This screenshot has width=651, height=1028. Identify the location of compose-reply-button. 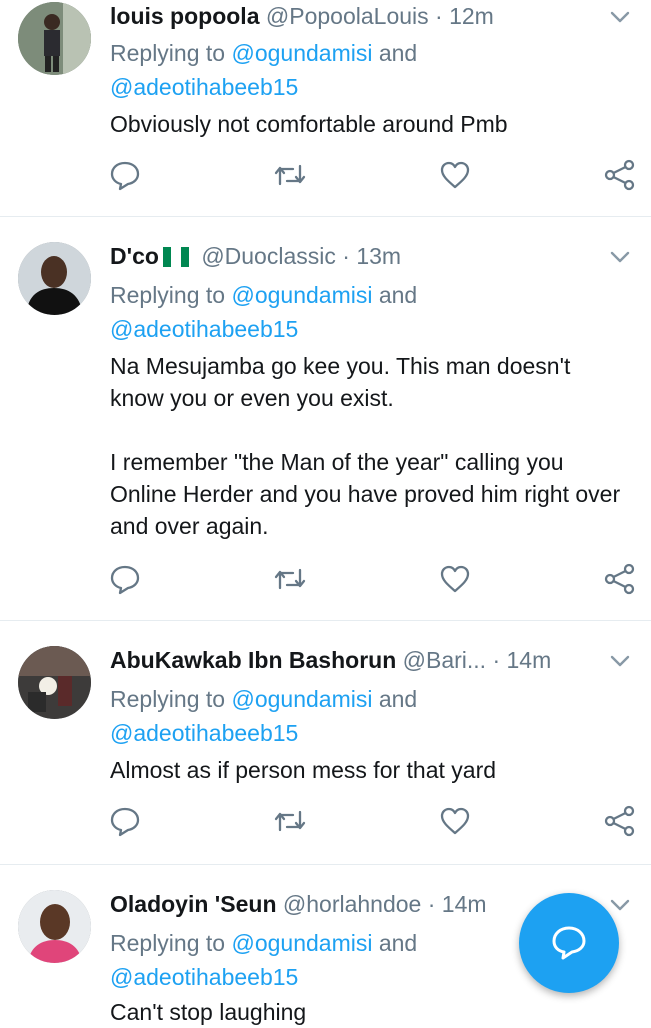
(569, 943).